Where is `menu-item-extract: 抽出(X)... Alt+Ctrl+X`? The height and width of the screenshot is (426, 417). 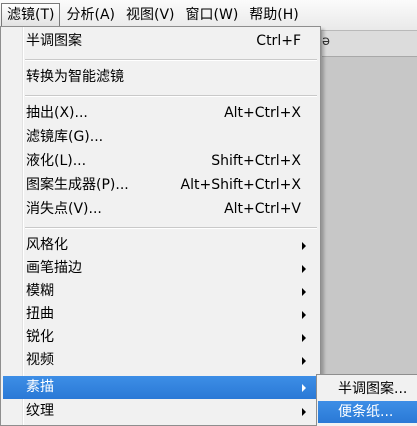 menu-item-extract: 抽出(X)... Alt+Ctrl+X is located at coordinates (160, 113).